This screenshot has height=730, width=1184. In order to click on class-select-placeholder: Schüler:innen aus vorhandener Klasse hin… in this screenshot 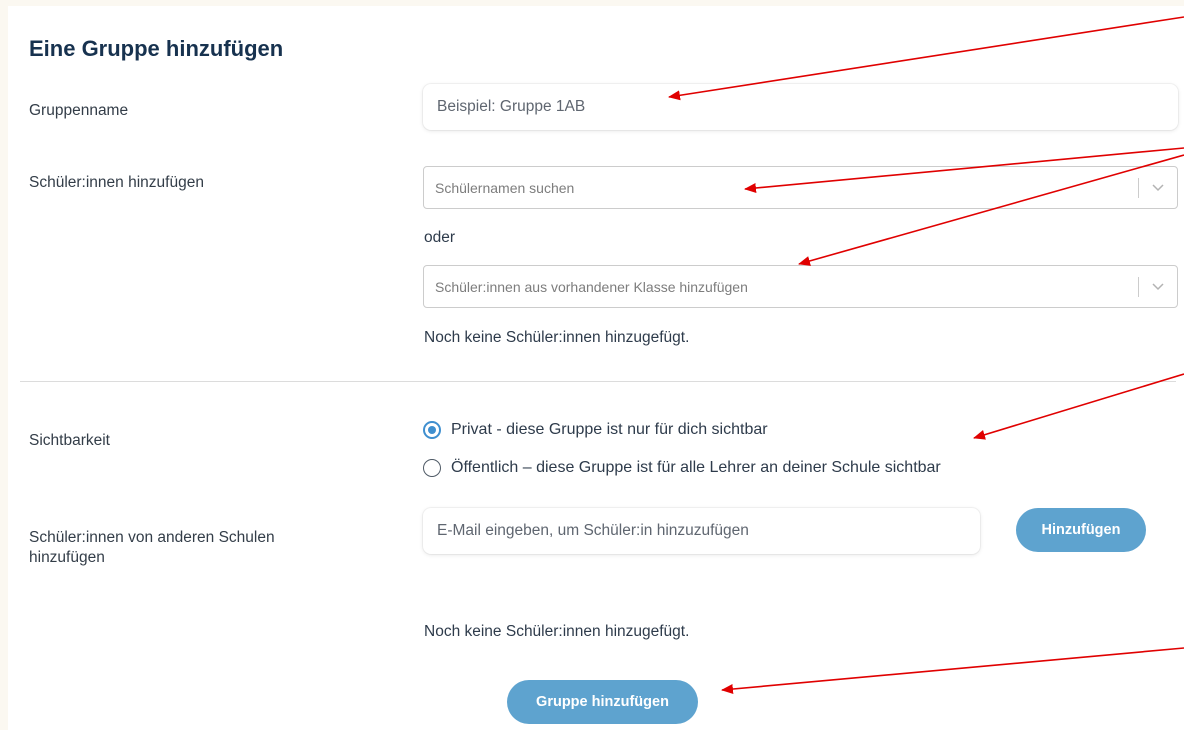, I will do `click(591, 286)`.